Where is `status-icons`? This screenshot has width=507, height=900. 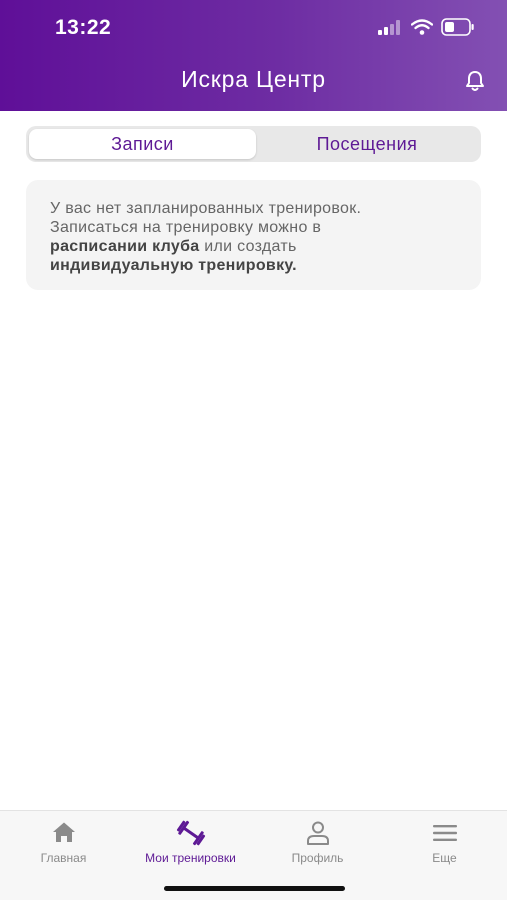
status-icons is located at coordinates (426, 27).